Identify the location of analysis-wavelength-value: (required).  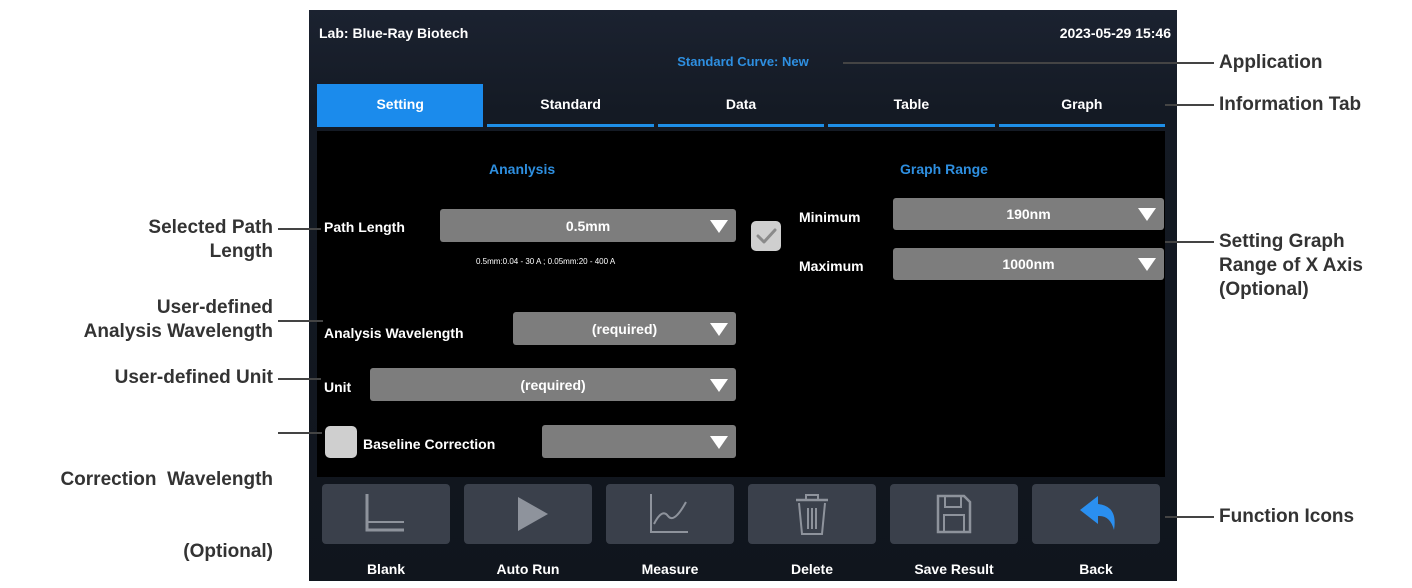
(624, 328).